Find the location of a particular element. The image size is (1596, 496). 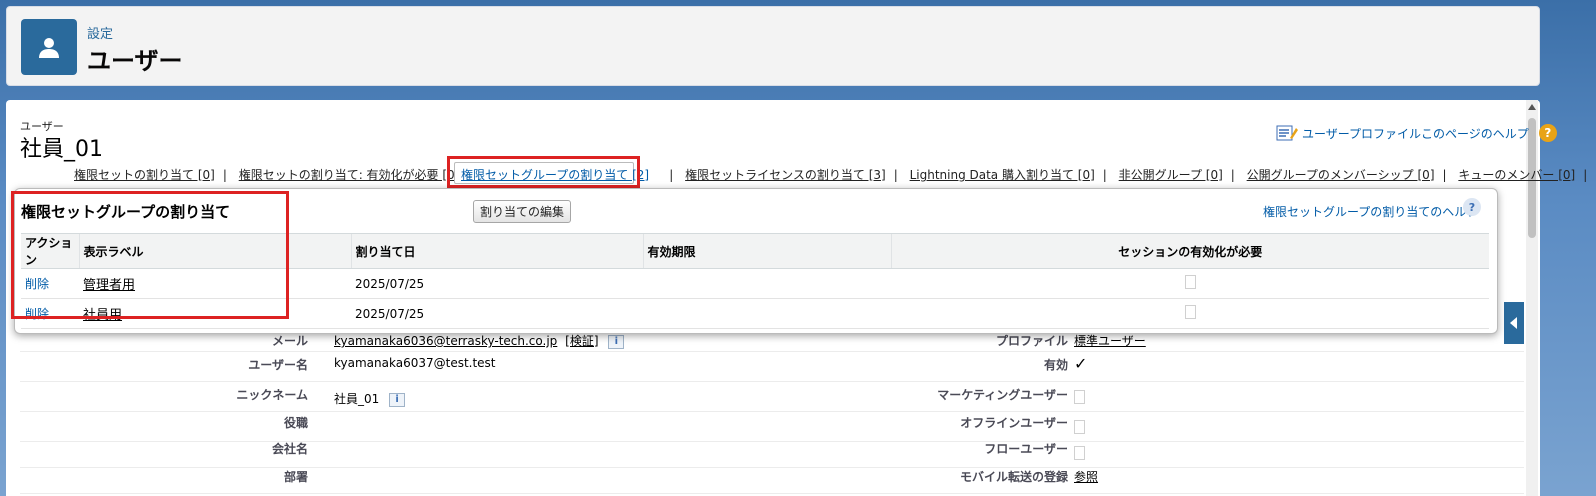

flow-label: フローユーザー is located at coordinates (1026, 449).